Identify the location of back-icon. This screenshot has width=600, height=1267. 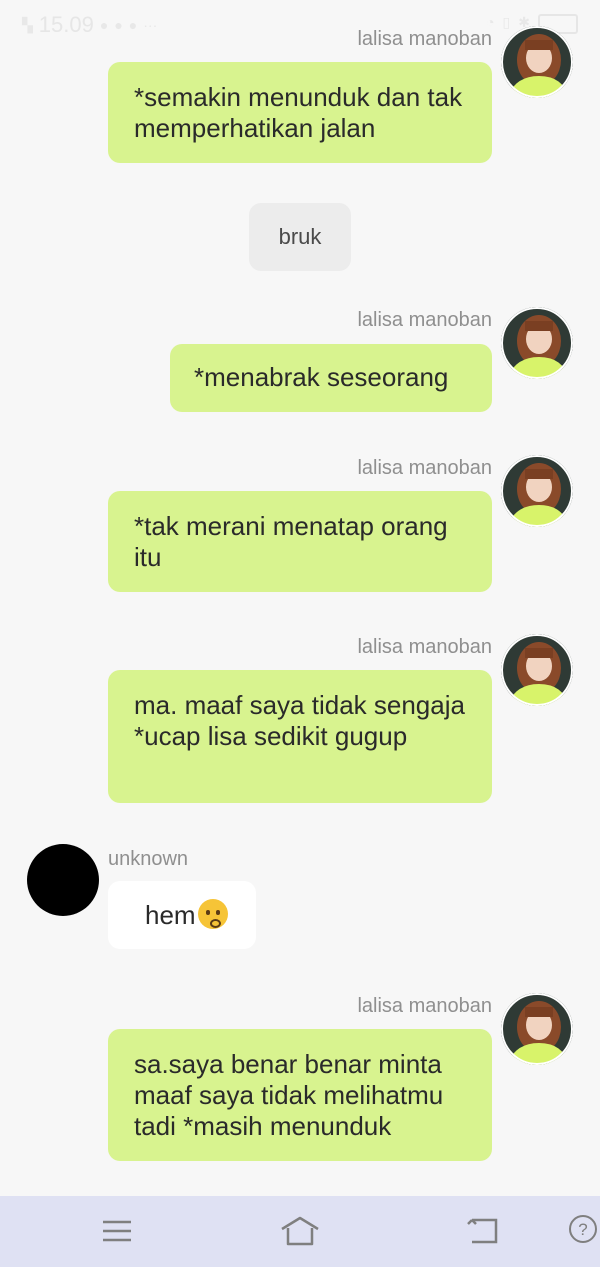
(482, 1232).